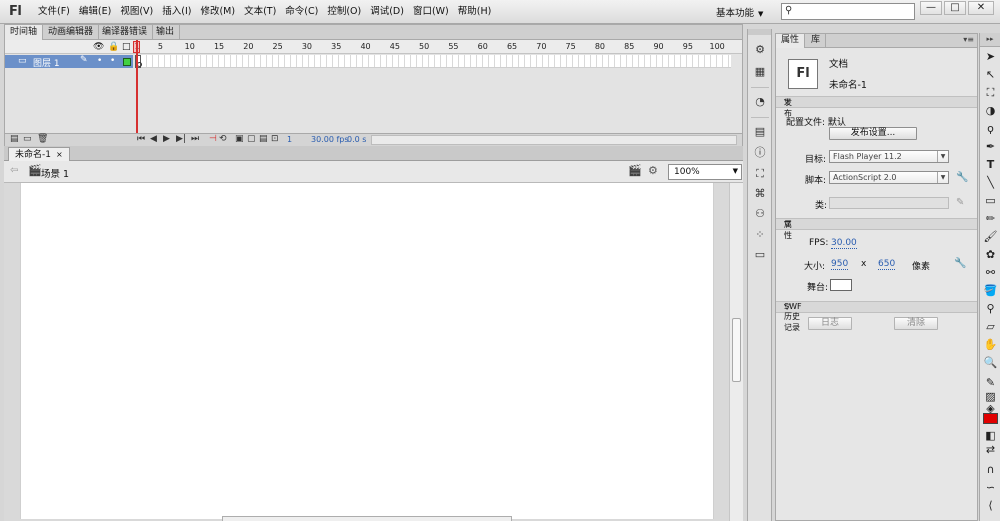 The image size is (1000, 521). Describe the element at coordinates (960, 263) in the screenshot. I see `wrench-icon: 🔧` at that location.